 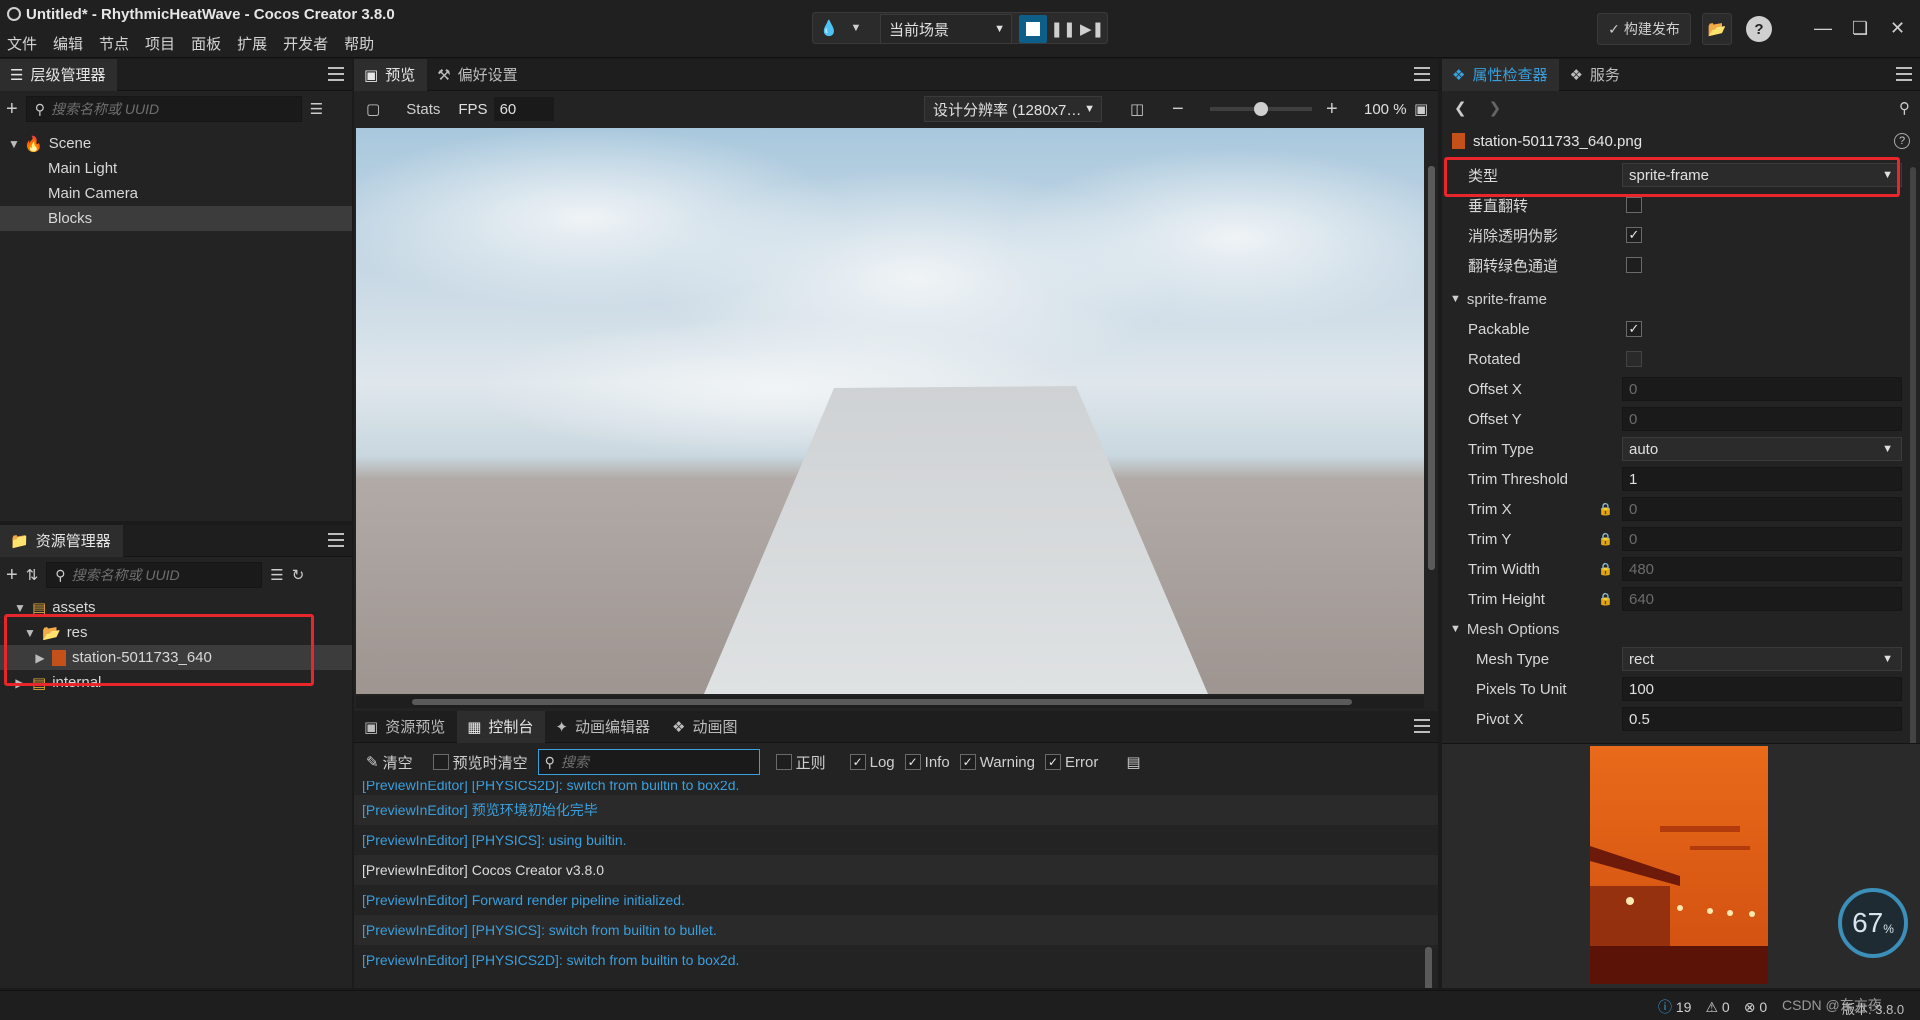 I want to click on stop-button, so click(x=1033, y=29).